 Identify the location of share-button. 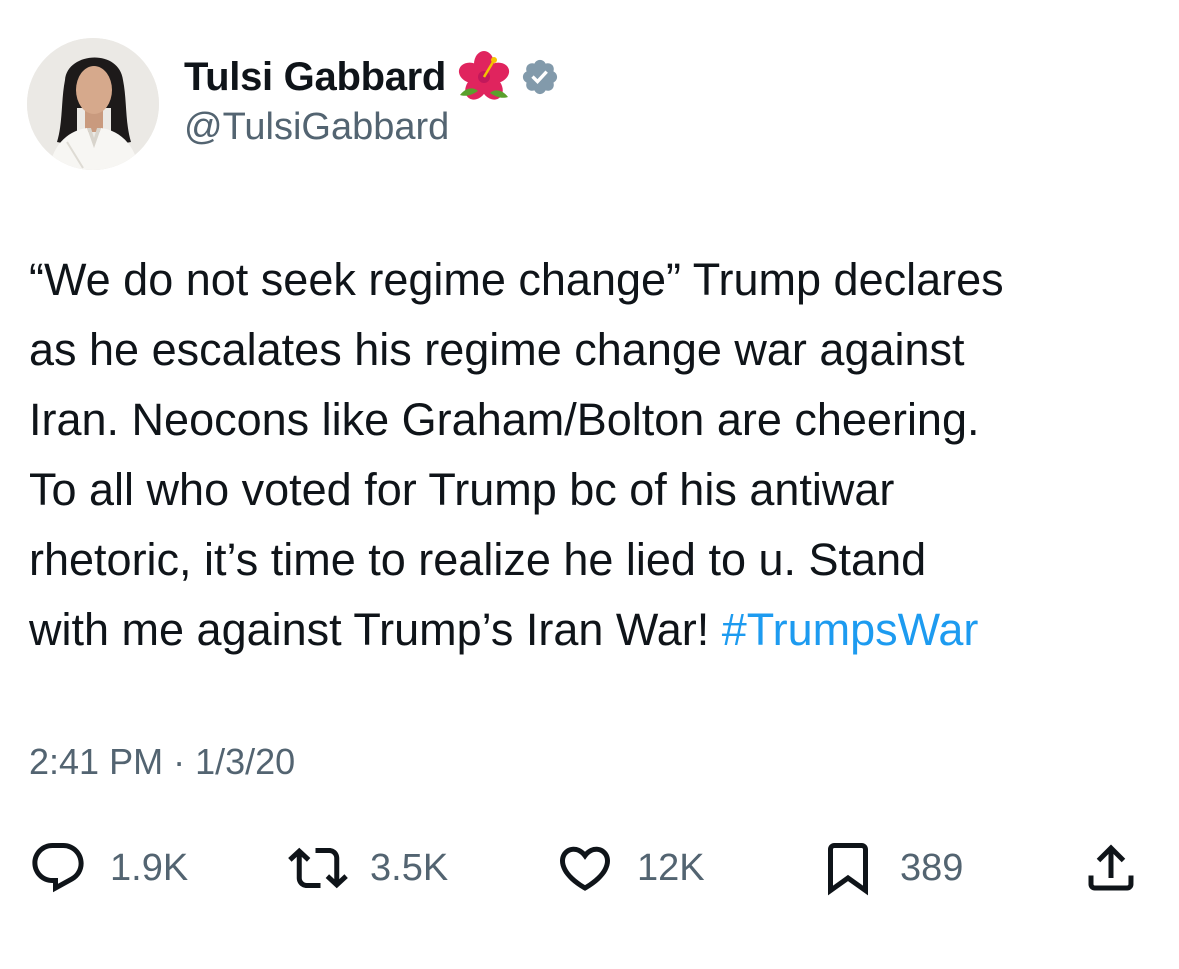
(1111, 868).